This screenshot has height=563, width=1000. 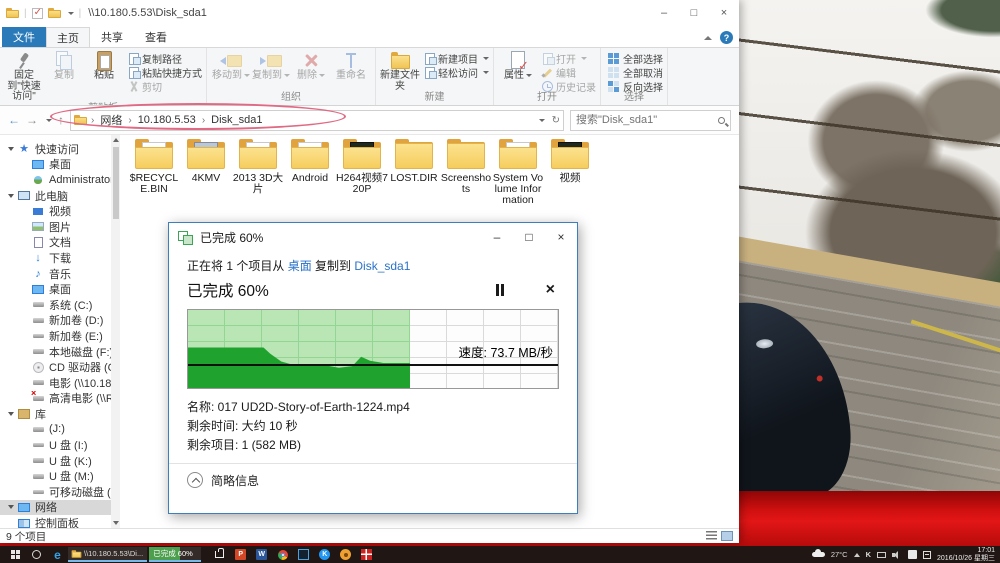 What do you see at coordinates (112, 37) in the screenshot?
I see `tab-共享: 共享` at bounding box center [112, 37].